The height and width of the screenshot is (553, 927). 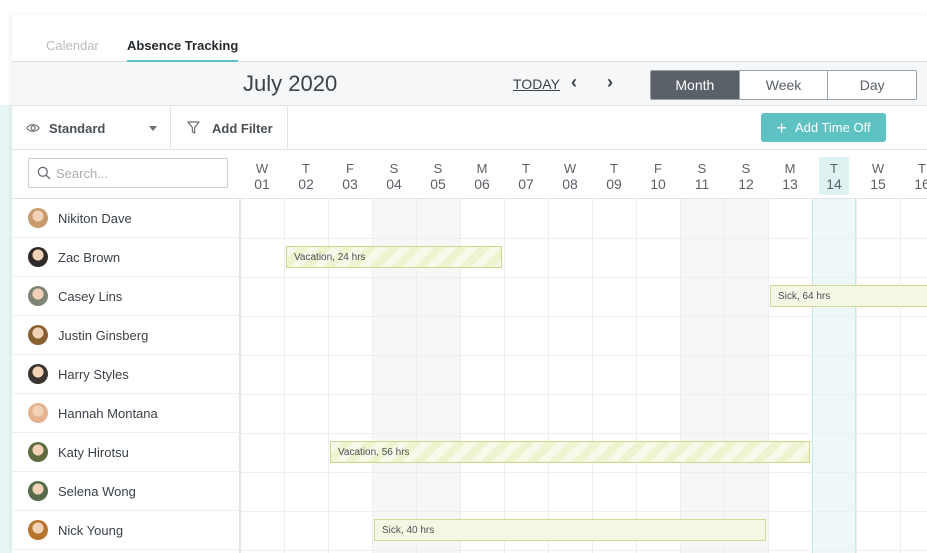 What do you see at coordinates (913, 174) in the screenshot?
I see `day-header-16: T 16` at bounding box center [913, 174].